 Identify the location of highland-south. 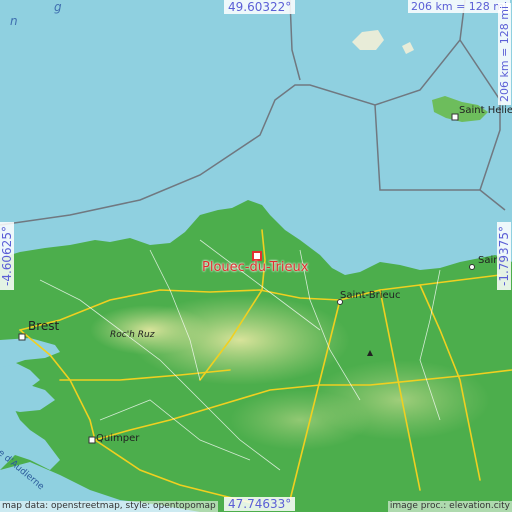
(300, 420).